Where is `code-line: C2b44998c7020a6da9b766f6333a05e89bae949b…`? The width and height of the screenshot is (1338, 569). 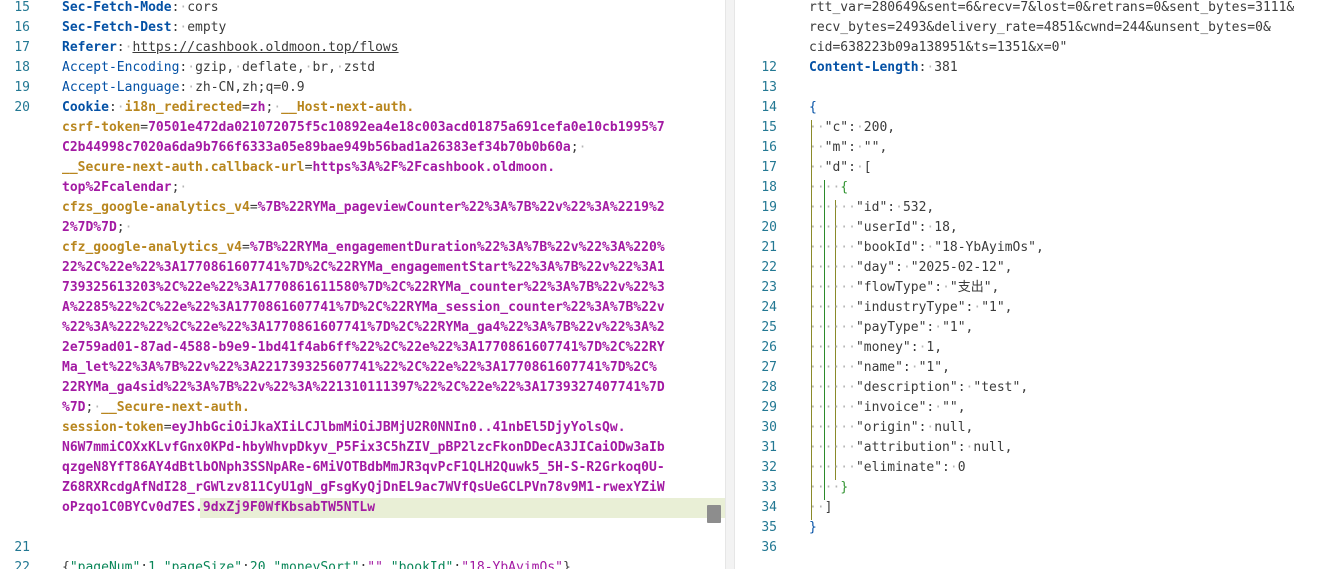 code-line: C2b44998c7020a6da9b766f6333a05e89bae949b… is located at coordinates (362, 148).